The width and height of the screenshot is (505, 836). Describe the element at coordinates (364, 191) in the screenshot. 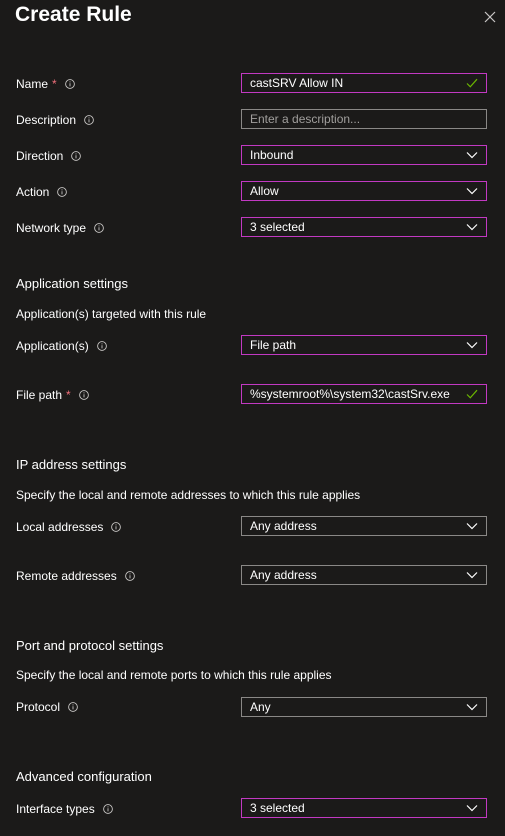

I see `action-dropdown: Allow` at that location.